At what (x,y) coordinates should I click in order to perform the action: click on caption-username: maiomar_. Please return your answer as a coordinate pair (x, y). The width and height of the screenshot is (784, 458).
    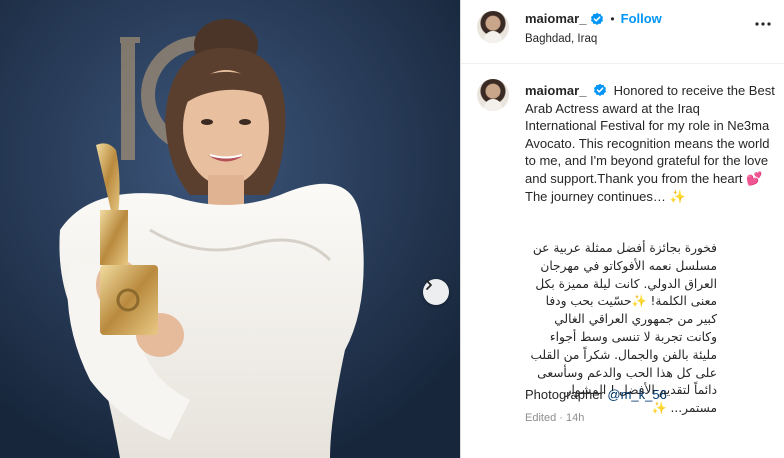
    Looking at the image, I should click on (555, 90).